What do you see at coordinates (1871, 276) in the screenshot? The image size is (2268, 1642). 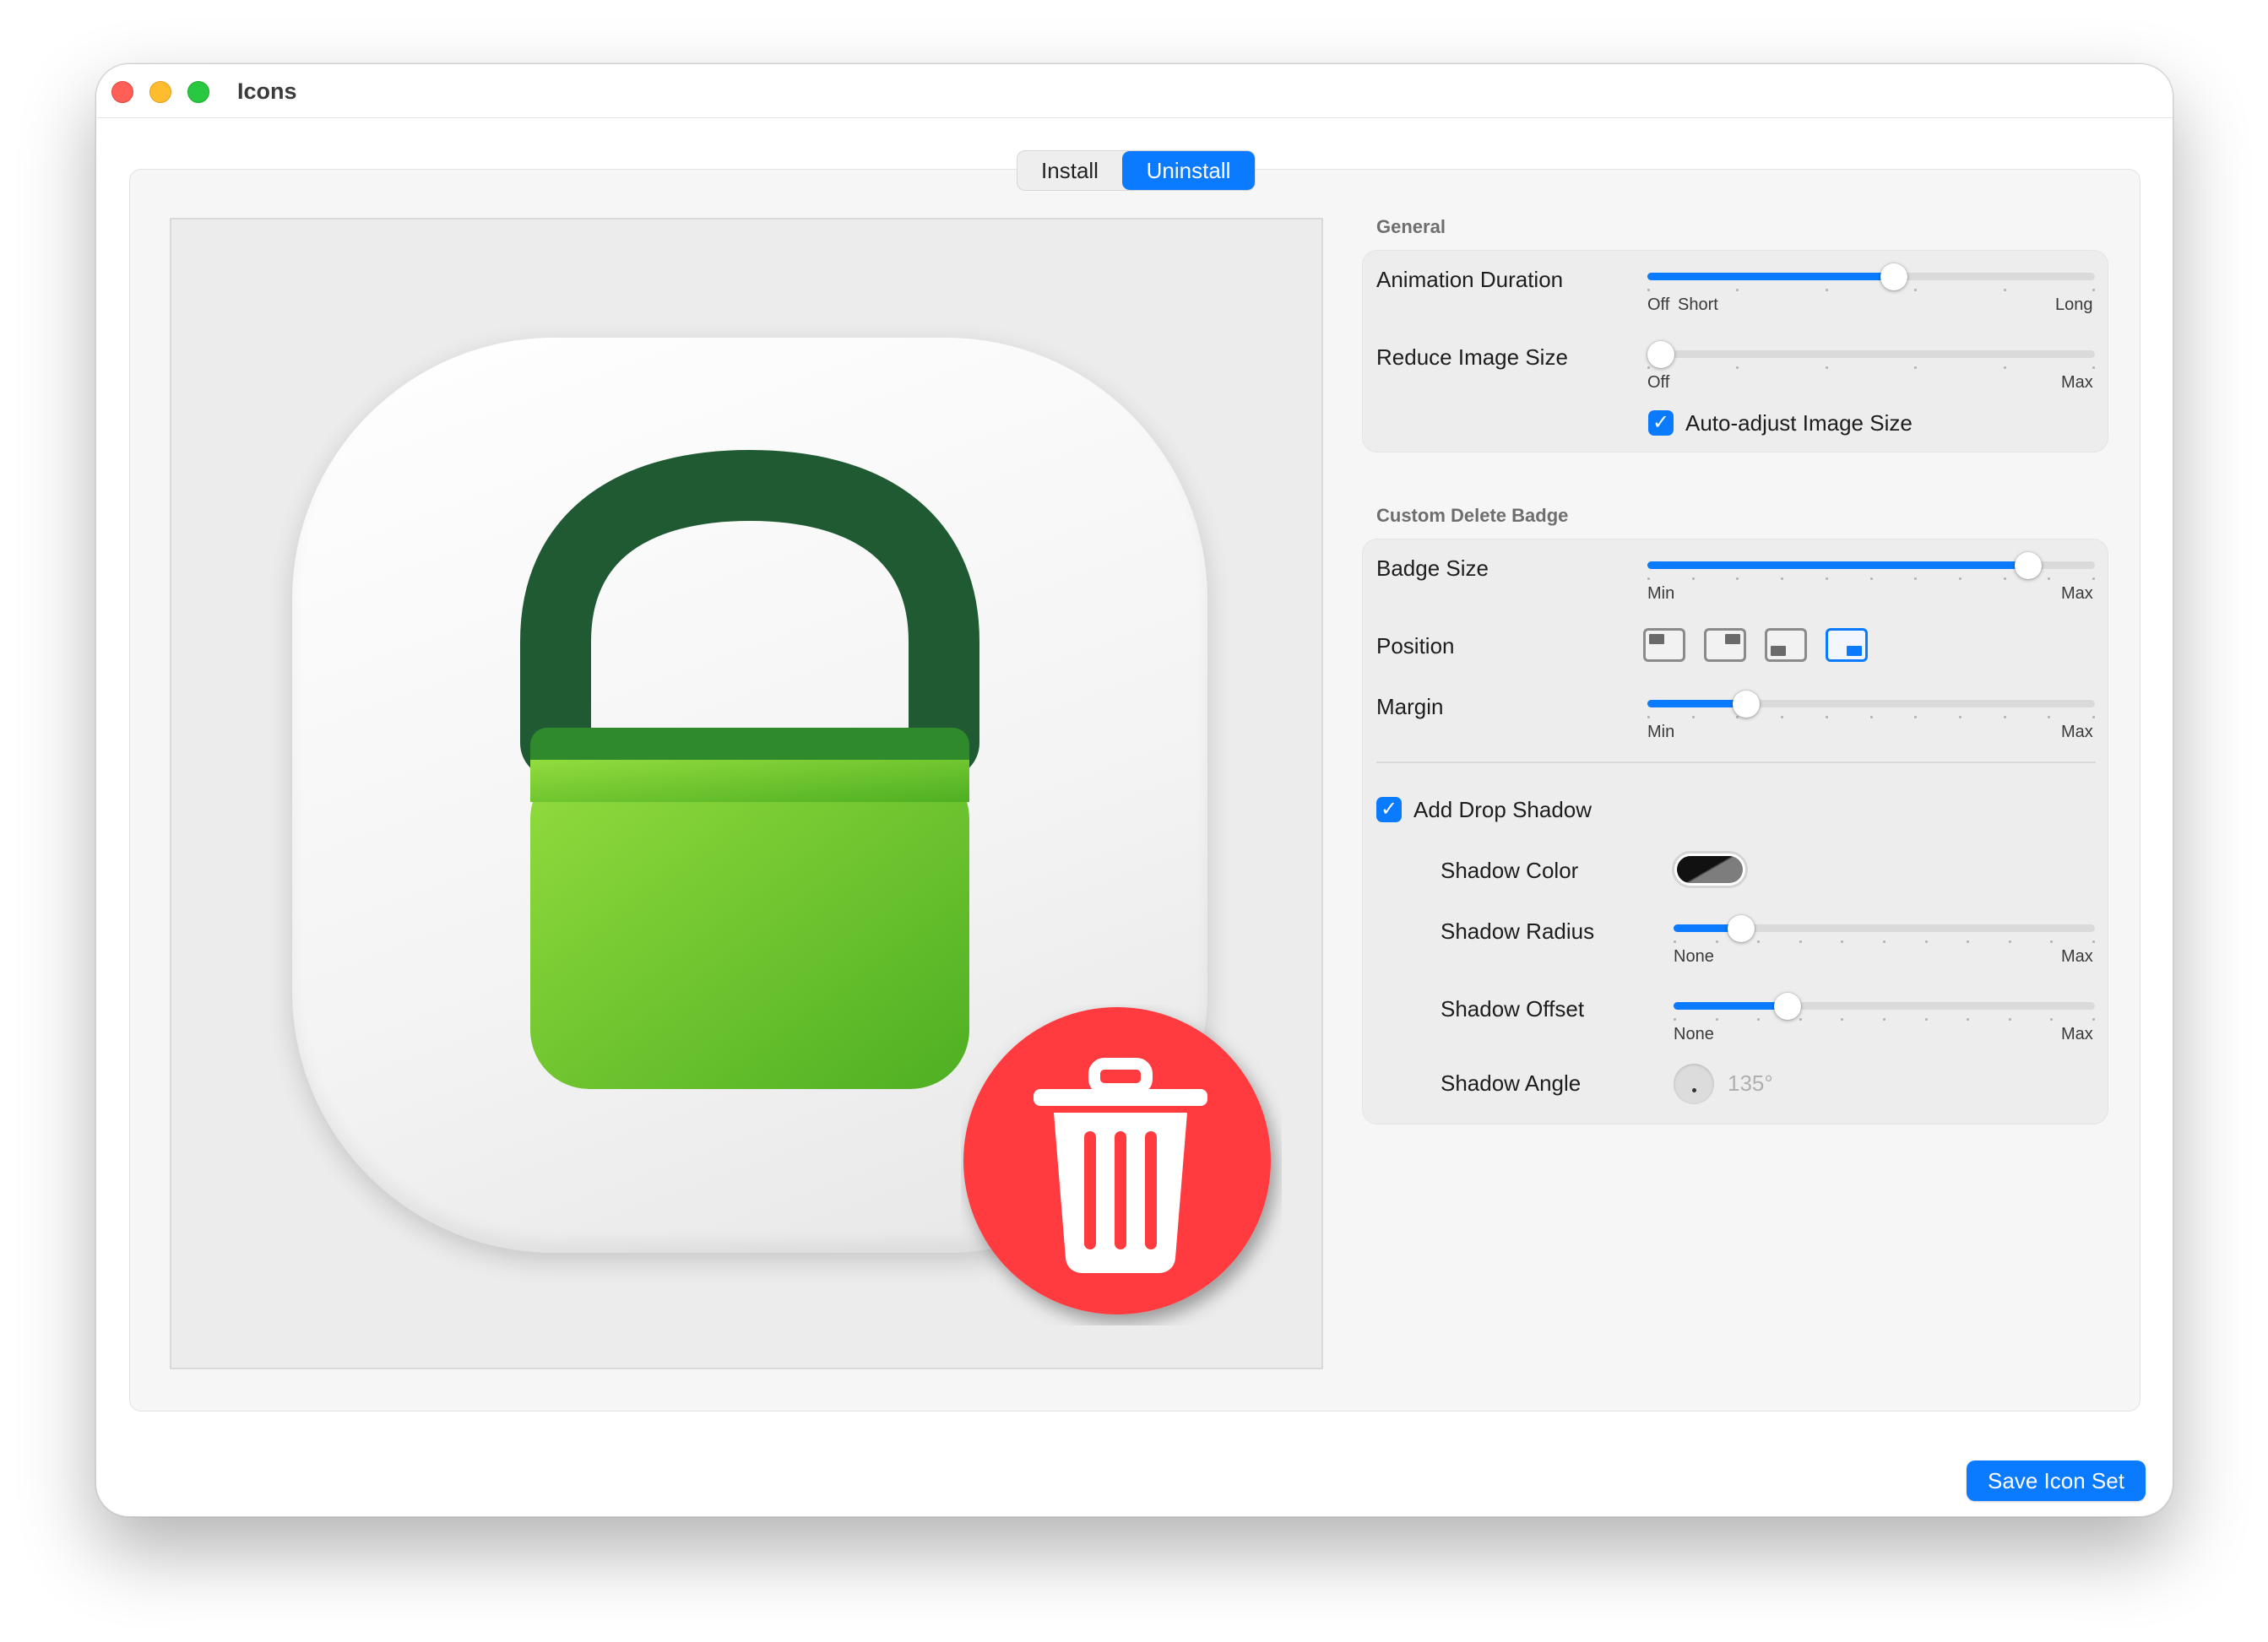 I see `animation-duration-slider` at bounding box center [1871, 276].